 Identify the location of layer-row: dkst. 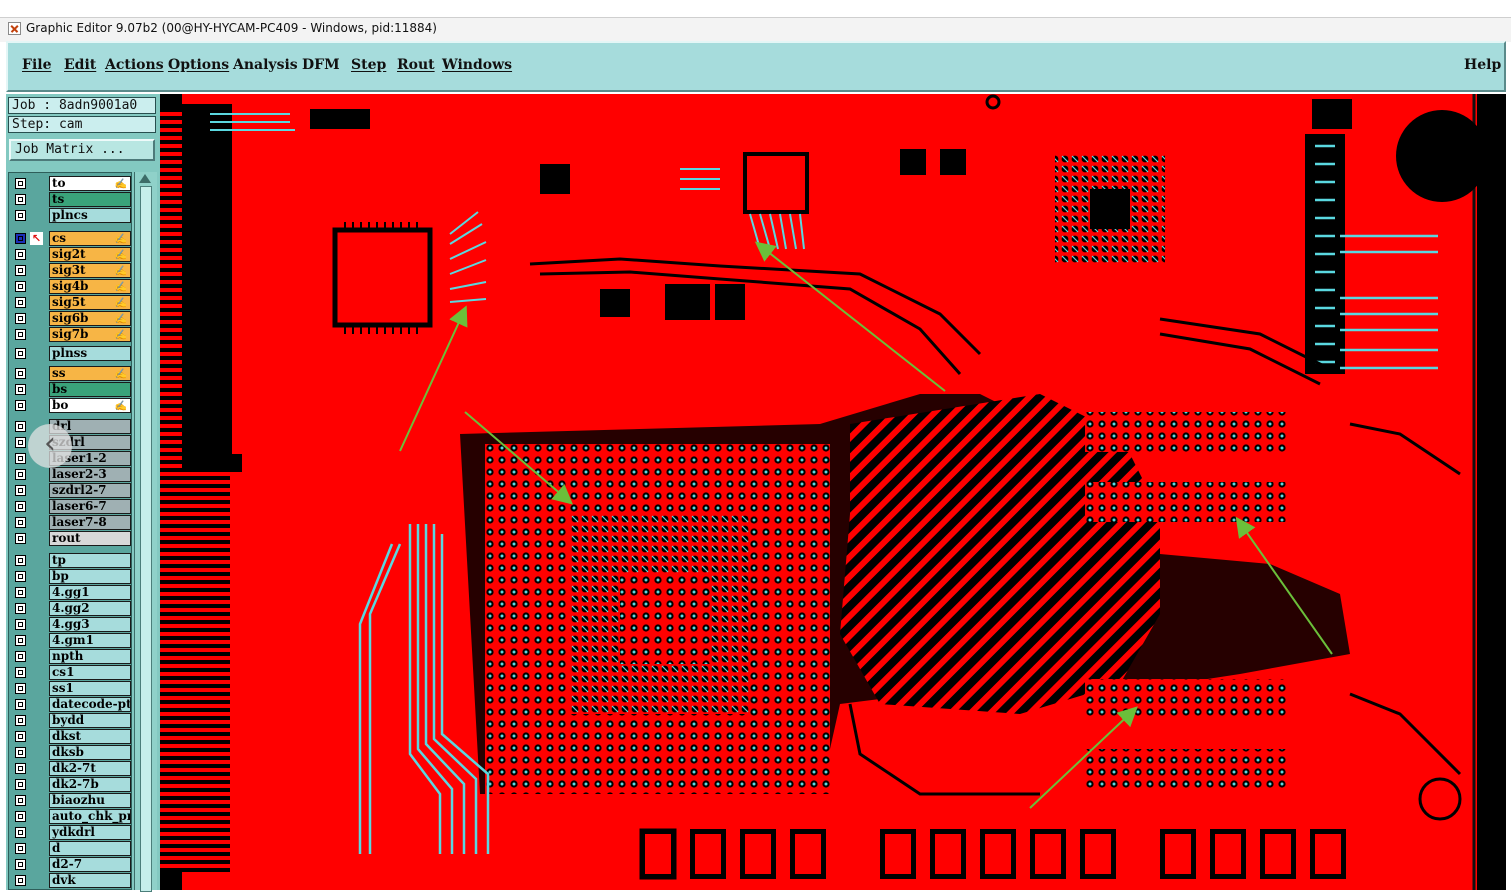
(71, 736).